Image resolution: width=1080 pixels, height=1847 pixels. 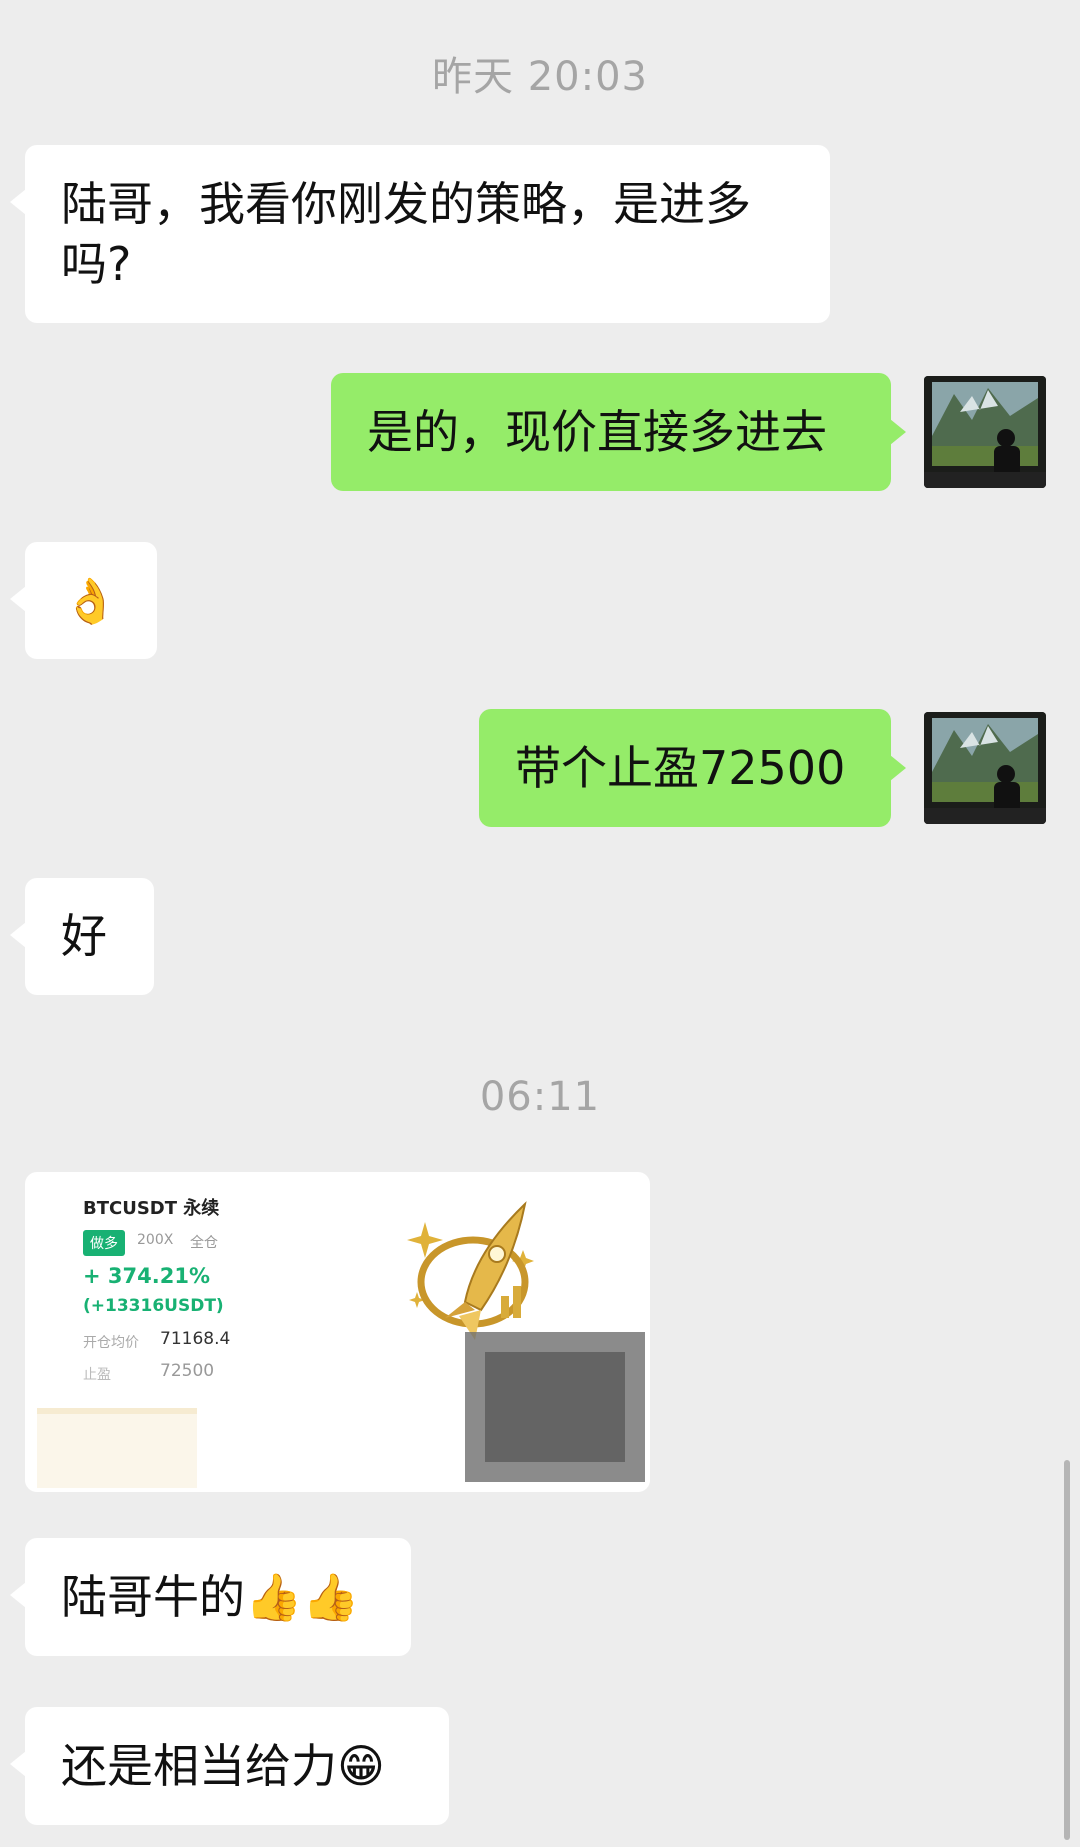 I want to click on timestamp: 昨天 20:03, so click(x=540, y=77).